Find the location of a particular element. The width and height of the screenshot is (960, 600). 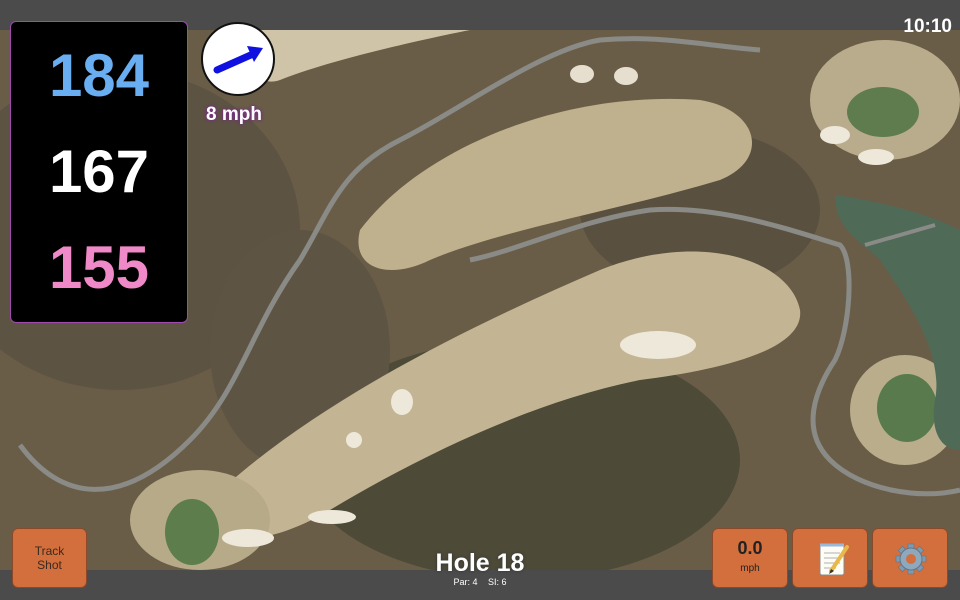

distance-panel: 184 167 155 is located at coordinates (99, 172).